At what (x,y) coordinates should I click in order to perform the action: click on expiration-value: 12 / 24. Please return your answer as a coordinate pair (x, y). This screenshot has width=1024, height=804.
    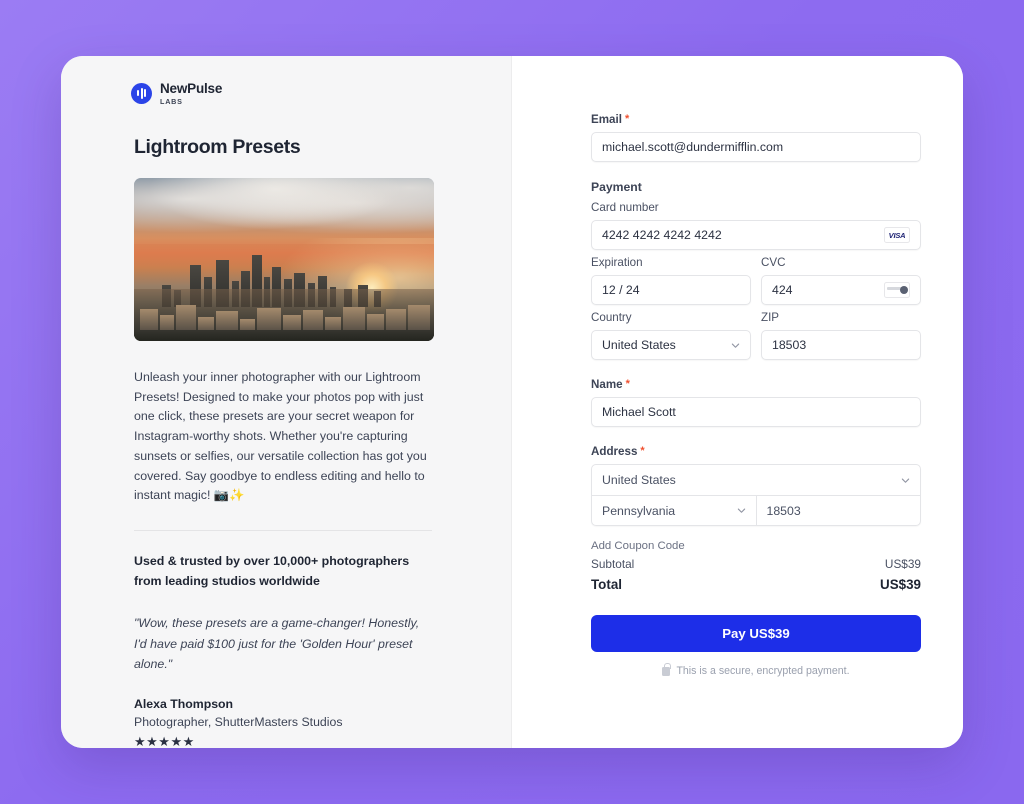
    Looking at the image, I should click on (621, 290).